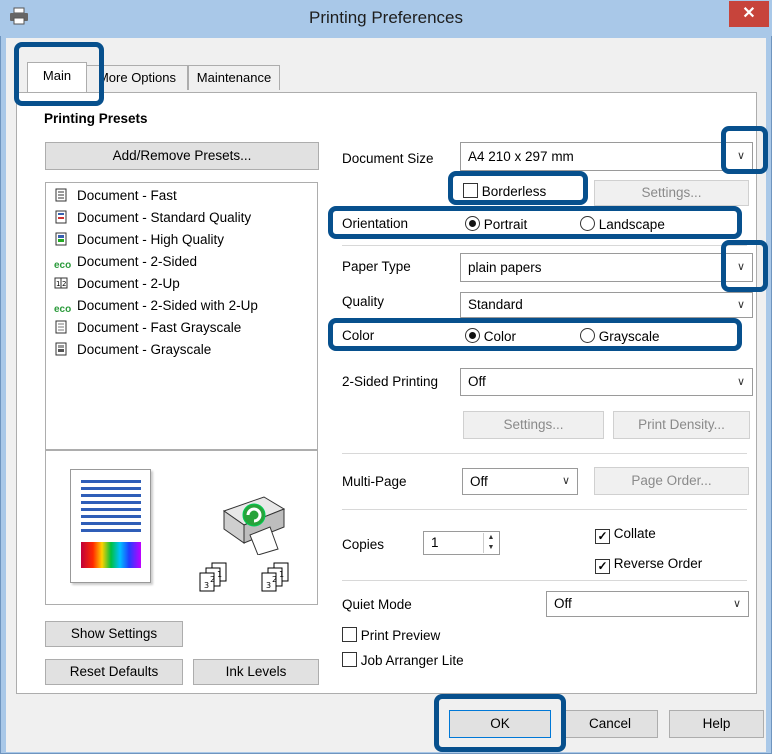 The height and width of the screenshot is (754, 772). I want to click on list-item-label: Document - 2-Sided with 2-Up, so click(167, 305).